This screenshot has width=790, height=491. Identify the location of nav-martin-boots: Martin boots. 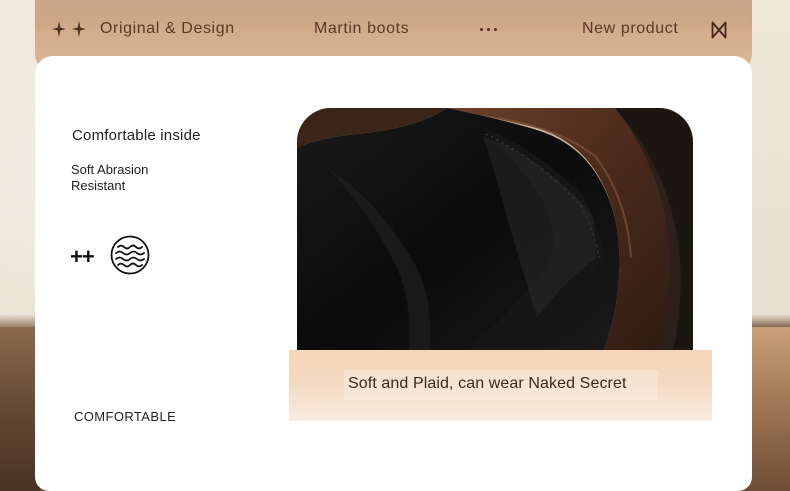
(361, 29).